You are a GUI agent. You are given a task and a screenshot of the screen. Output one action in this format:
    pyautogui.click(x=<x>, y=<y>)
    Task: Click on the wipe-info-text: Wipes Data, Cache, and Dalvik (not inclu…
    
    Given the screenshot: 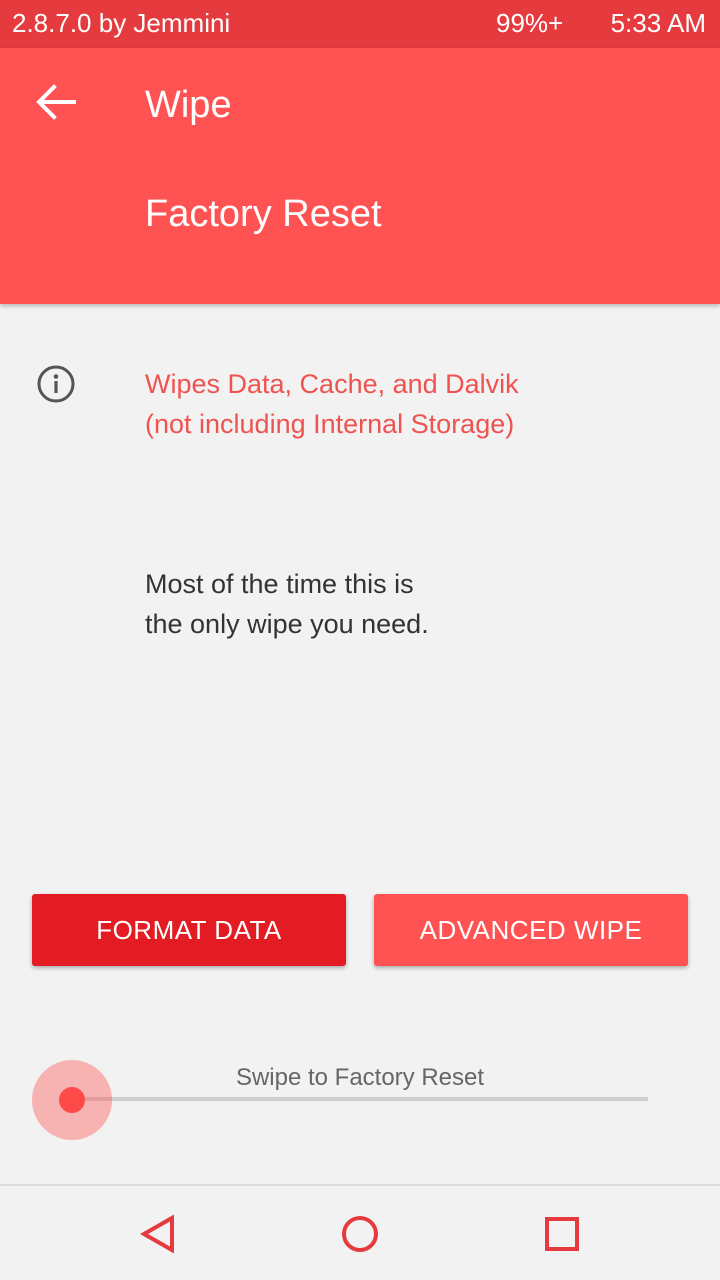 What is the action you would take?
    pyautogui.click(x=415, y=404)
    